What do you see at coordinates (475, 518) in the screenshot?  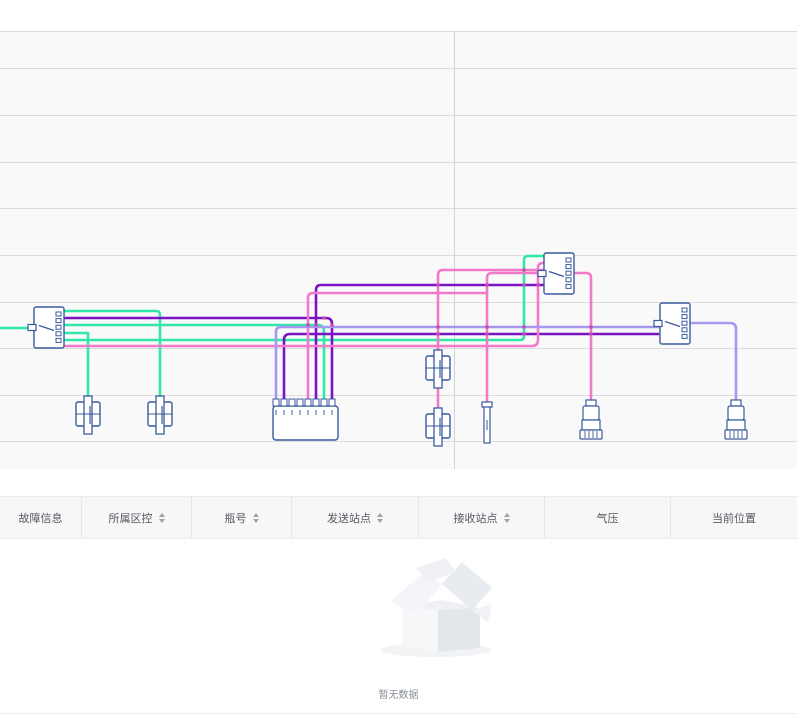 I see `column-receive-station-label: 接收站点` at bounding box center [475, 518].